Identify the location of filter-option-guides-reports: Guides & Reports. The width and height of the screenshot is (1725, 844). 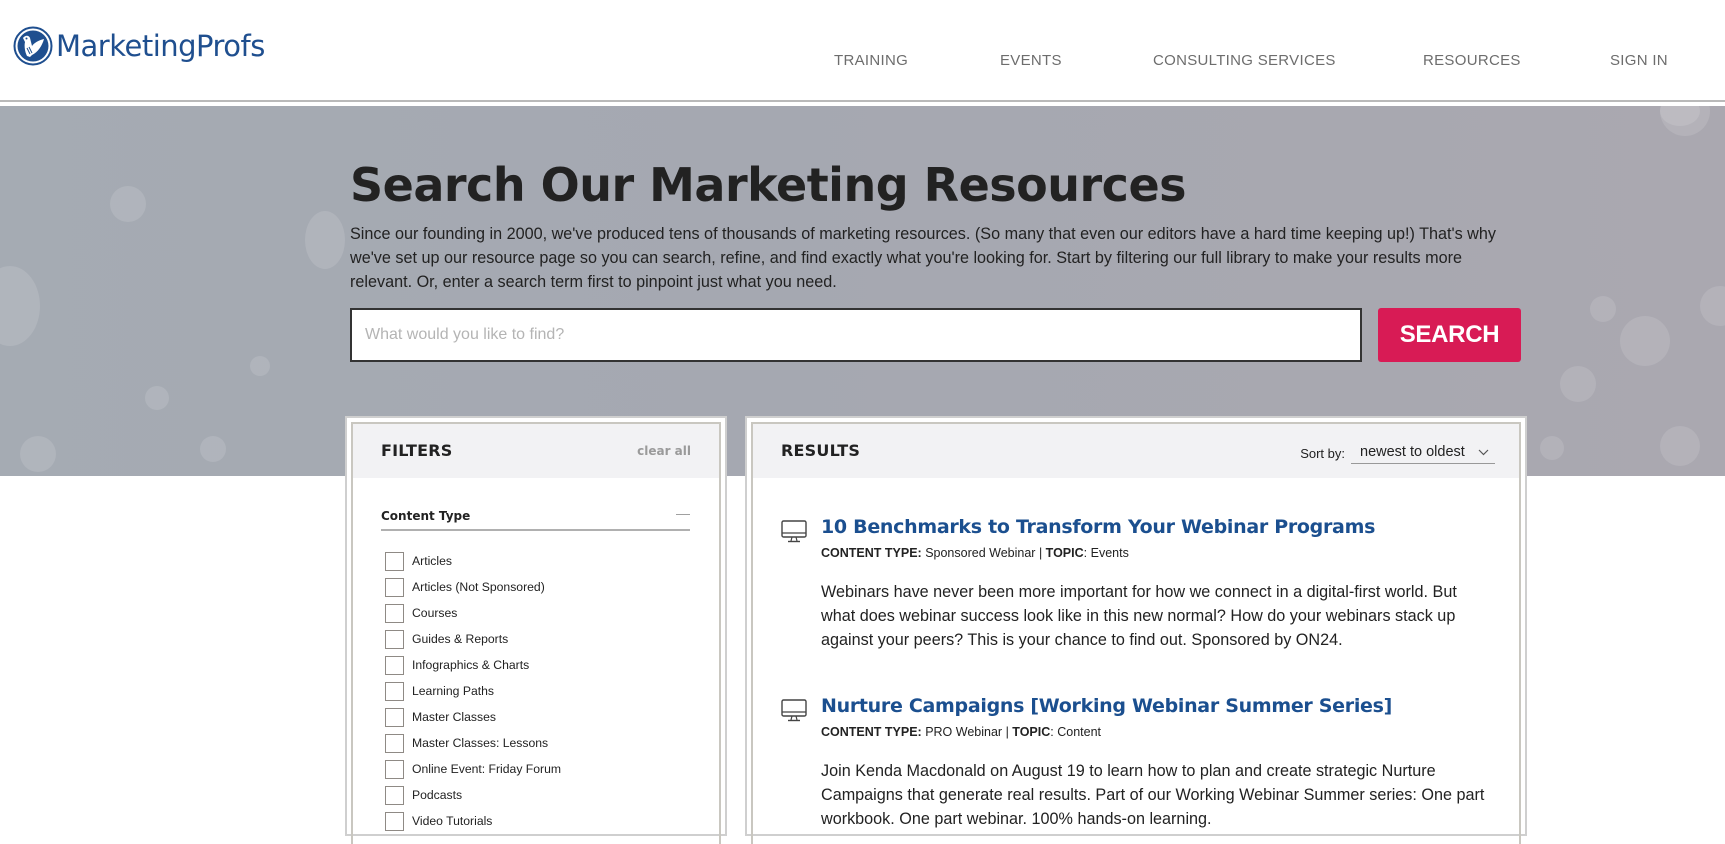
(473, 639).